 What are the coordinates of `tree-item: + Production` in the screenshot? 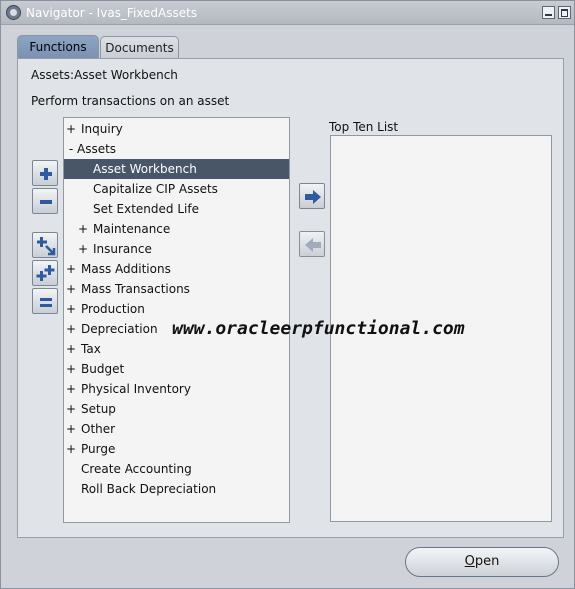 It's located at (176, 309).